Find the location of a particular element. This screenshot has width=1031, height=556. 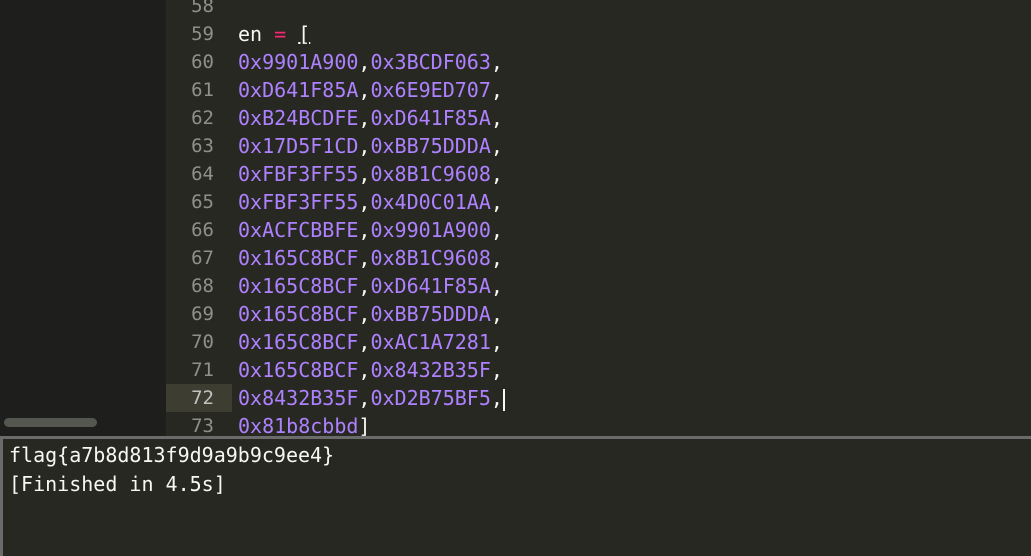

line-number: 72 is located at coordinates (199, 398).